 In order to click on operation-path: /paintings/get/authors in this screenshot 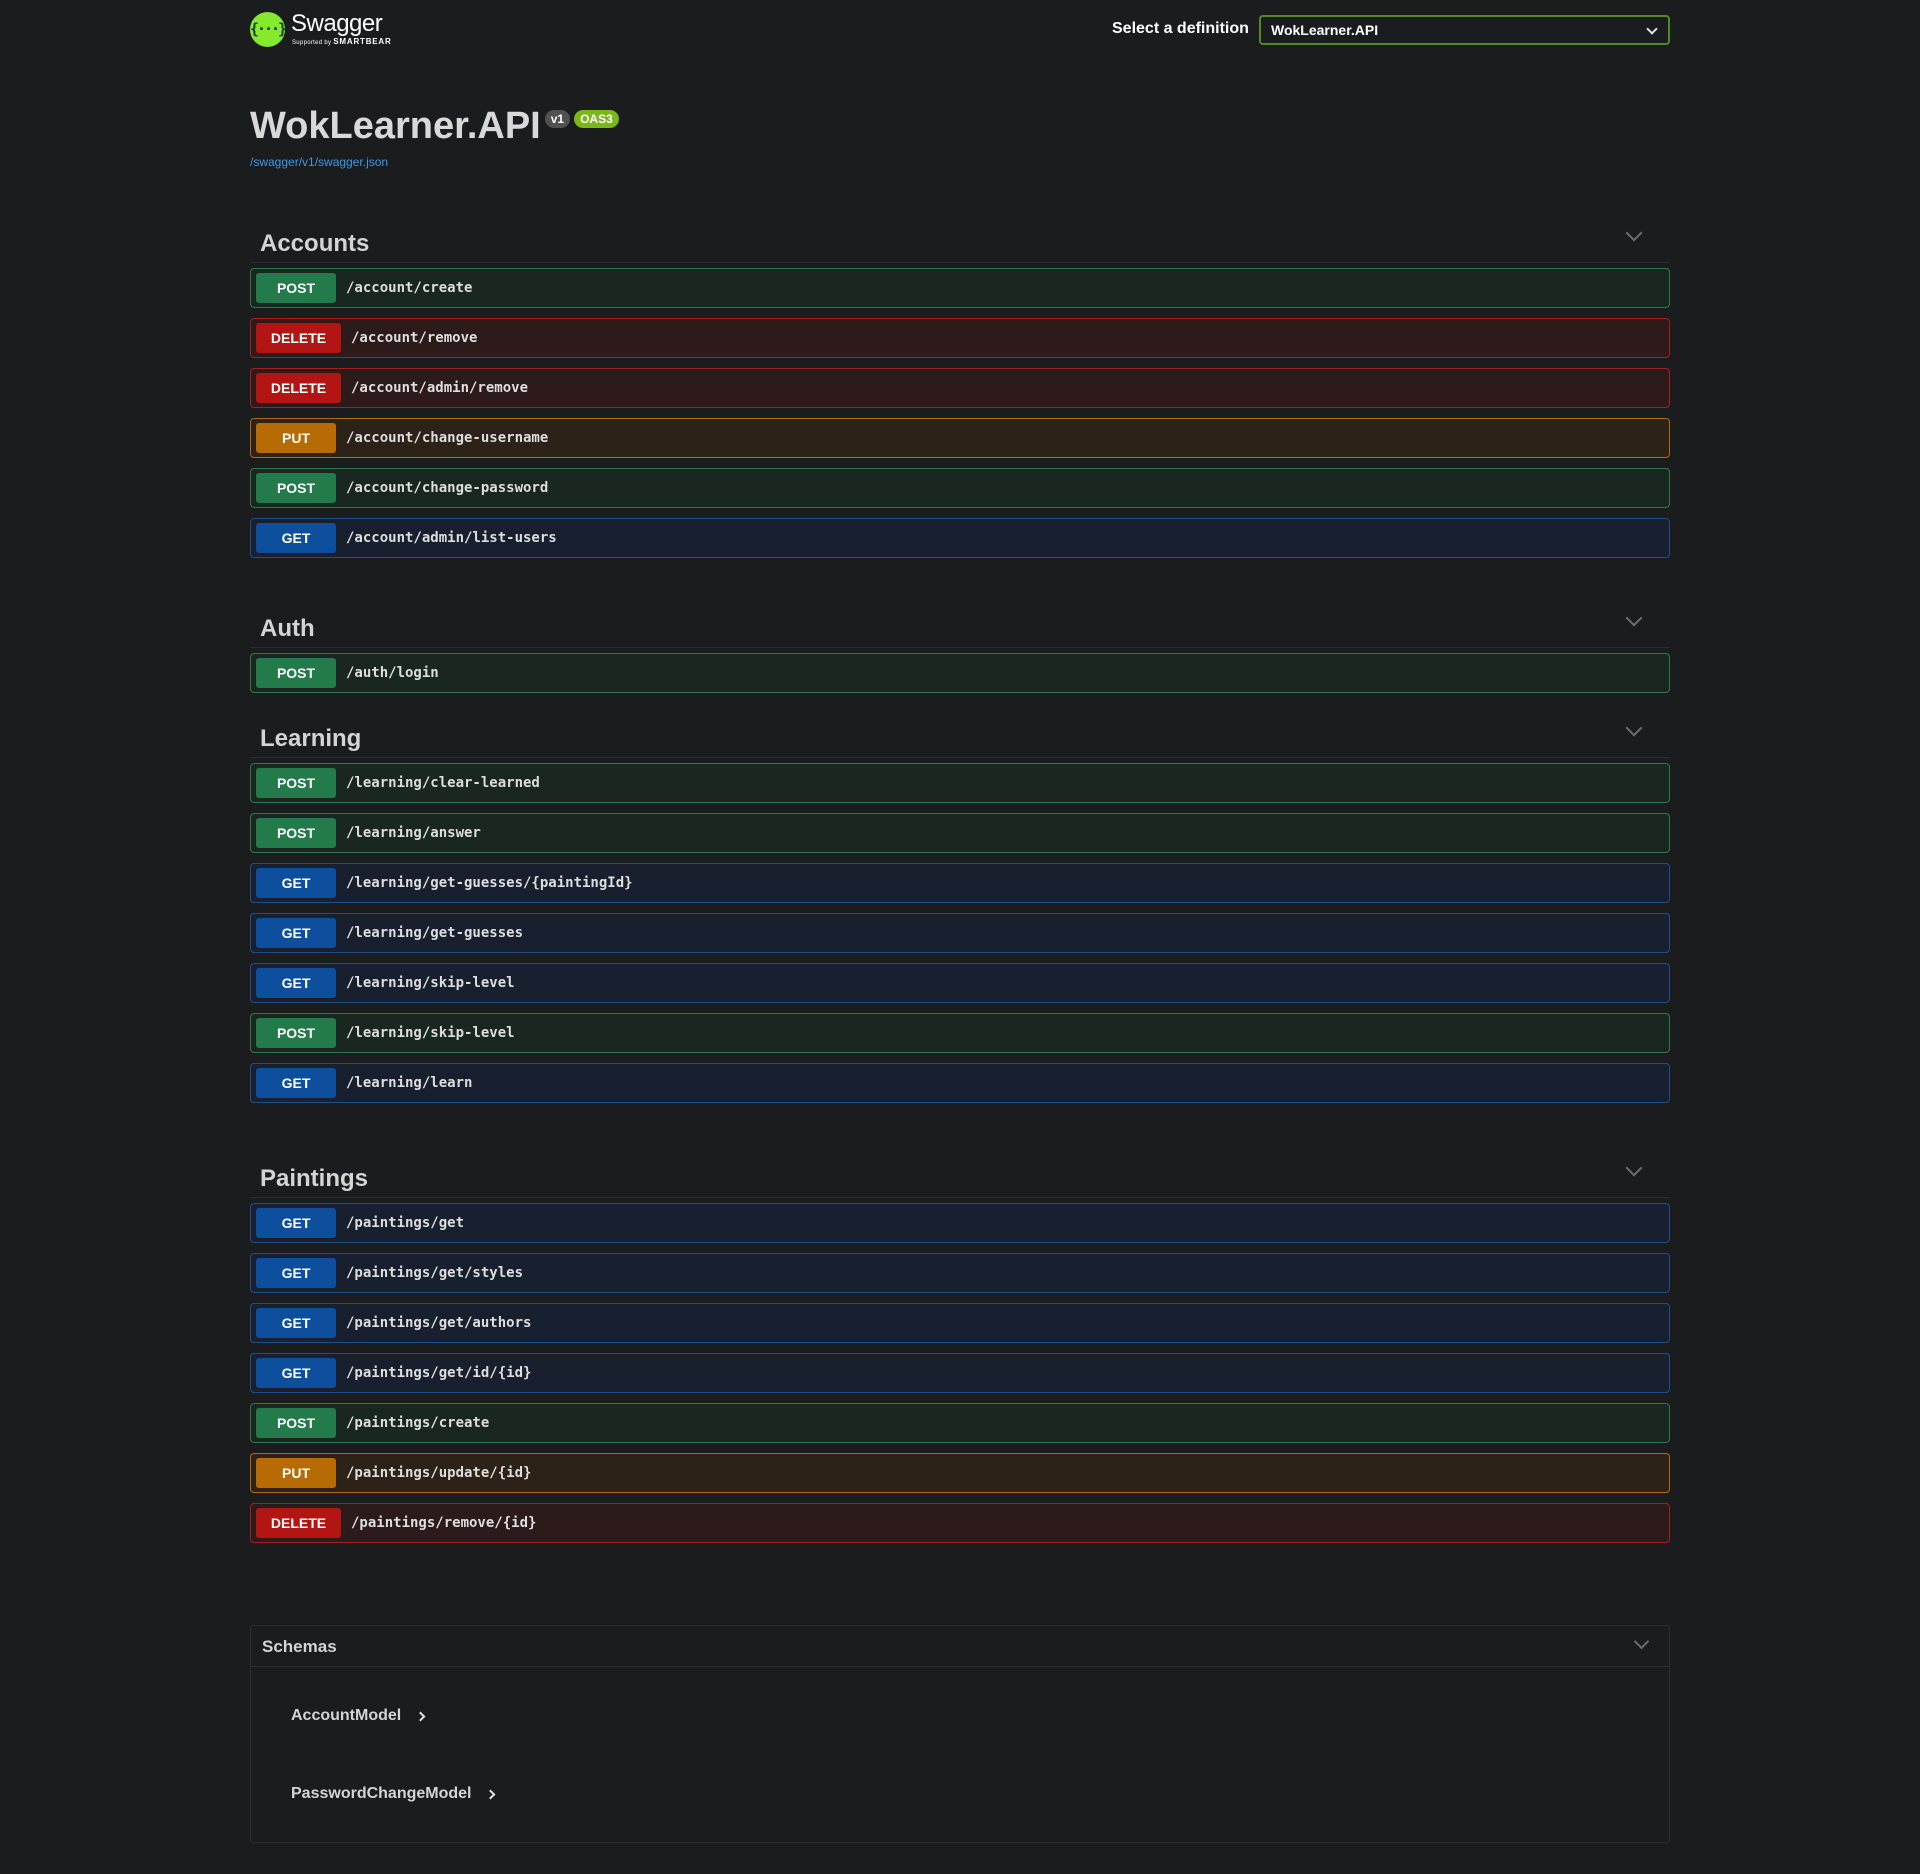, I will do `click(439, 1323)`.